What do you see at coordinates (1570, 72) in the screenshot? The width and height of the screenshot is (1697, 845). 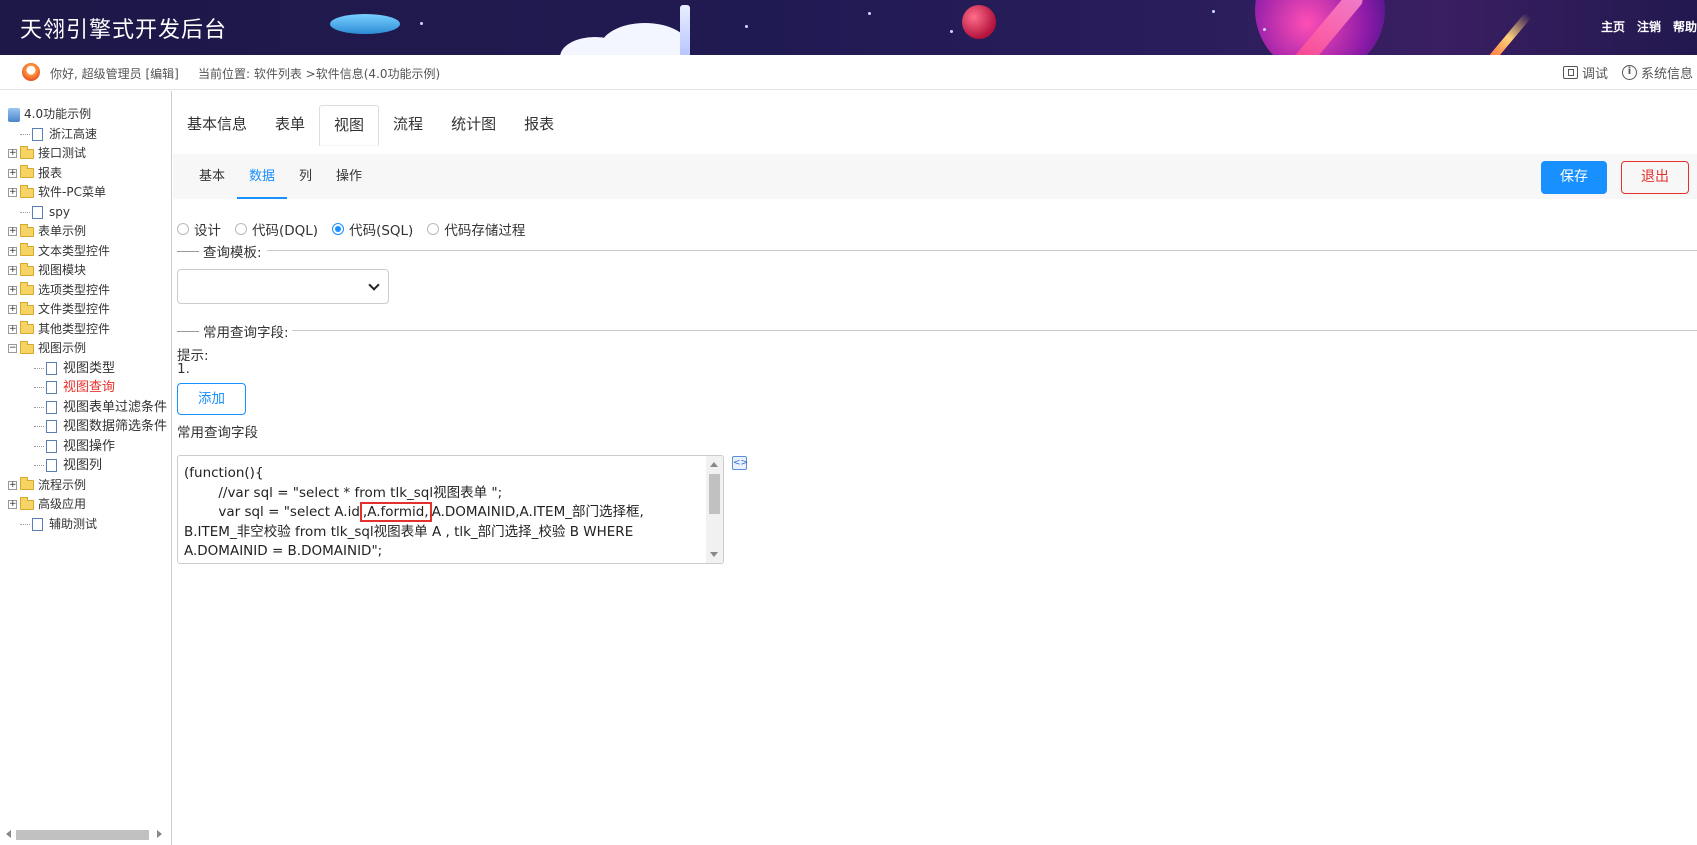 I see `debug-icon` at bounding box center [1570, 72].